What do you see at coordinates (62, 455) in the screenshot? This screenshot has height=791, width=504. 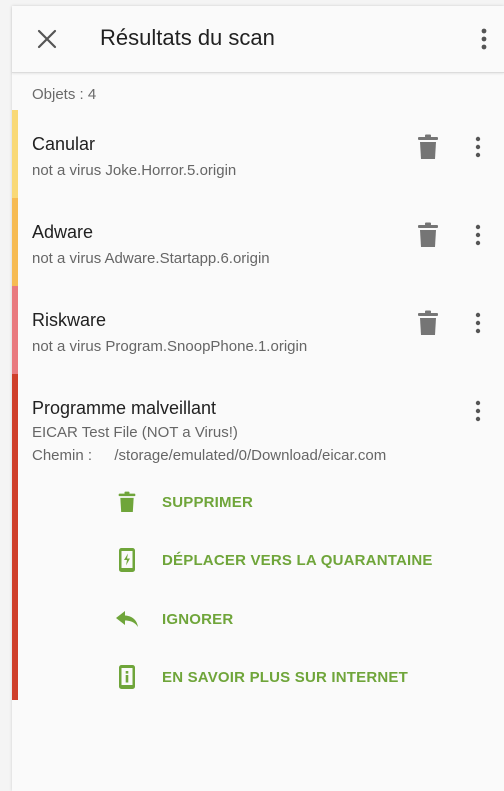 I see `path-label: Chemin :` at bounding box center [62, 455].